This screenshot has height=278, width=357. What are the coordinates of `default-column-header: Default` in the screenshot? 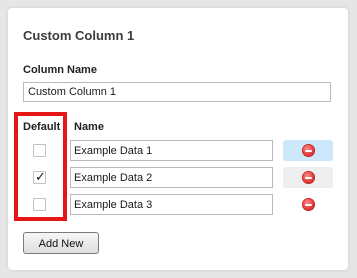 It's located at (42, 127).